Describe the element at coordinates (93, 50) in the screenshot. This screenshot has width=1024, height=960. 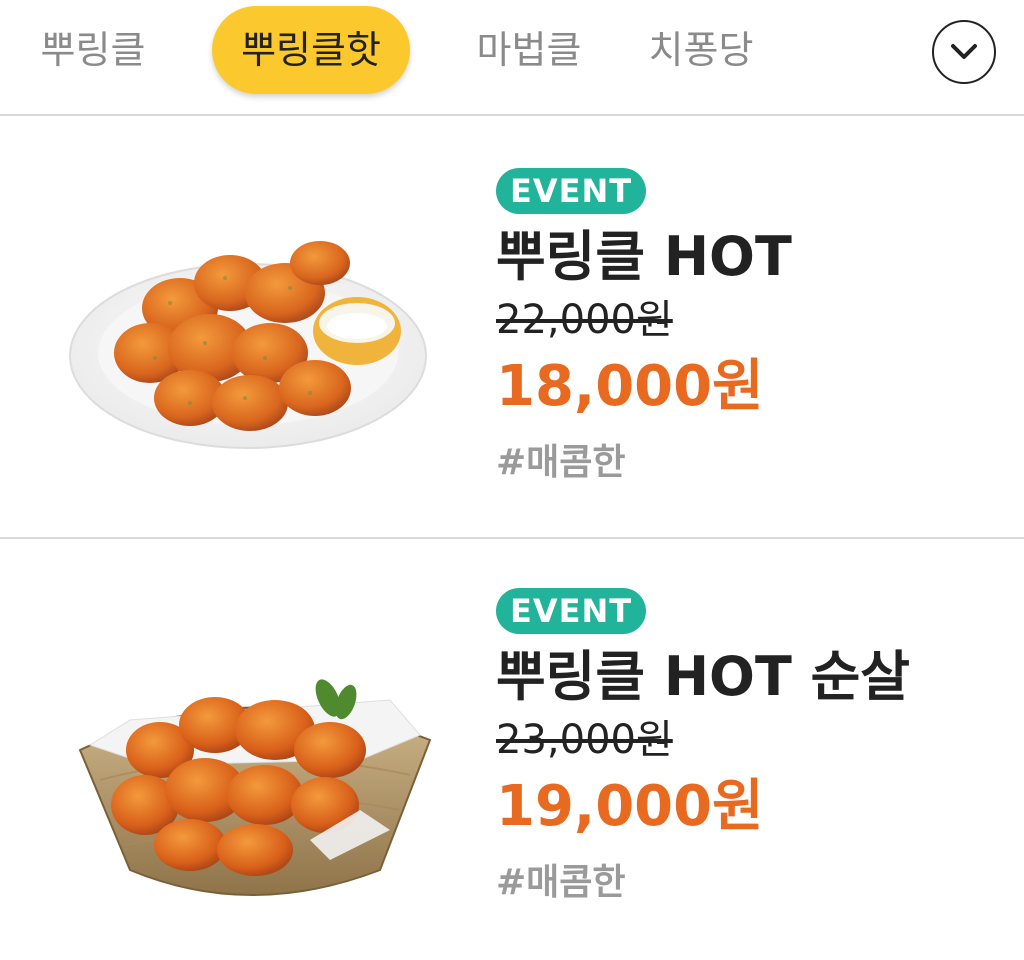
I see `tab-bburinkle: 뿌링클` at that location.